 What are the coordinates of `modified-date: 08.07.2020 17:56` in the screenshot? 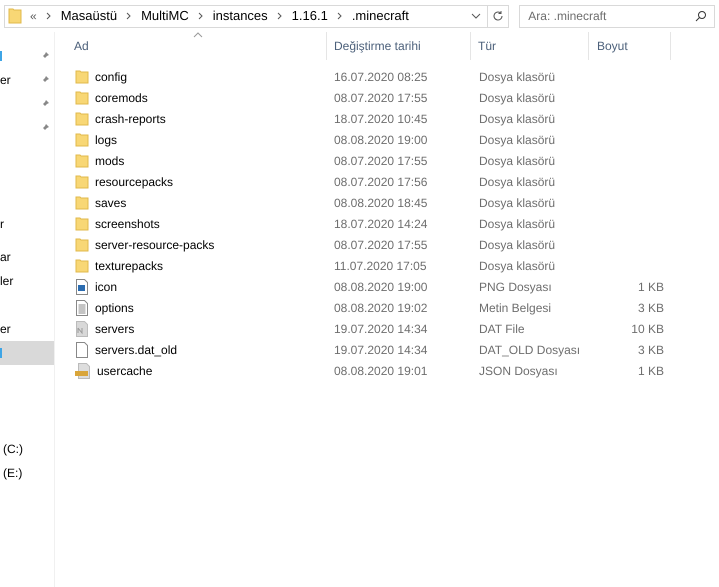 It's located at (380, 182).